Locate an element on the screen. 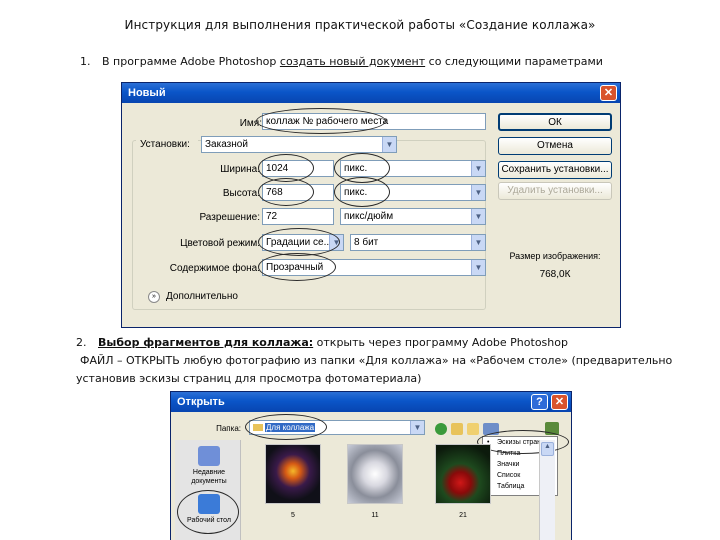  height-field: 768 is located at coordinates (298, 192).